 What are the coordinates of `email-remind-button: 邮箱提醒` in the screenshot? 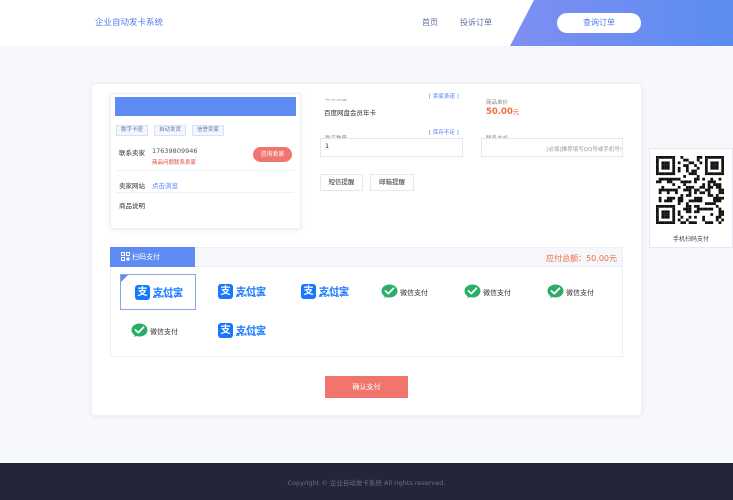 It's located at (392, 182).